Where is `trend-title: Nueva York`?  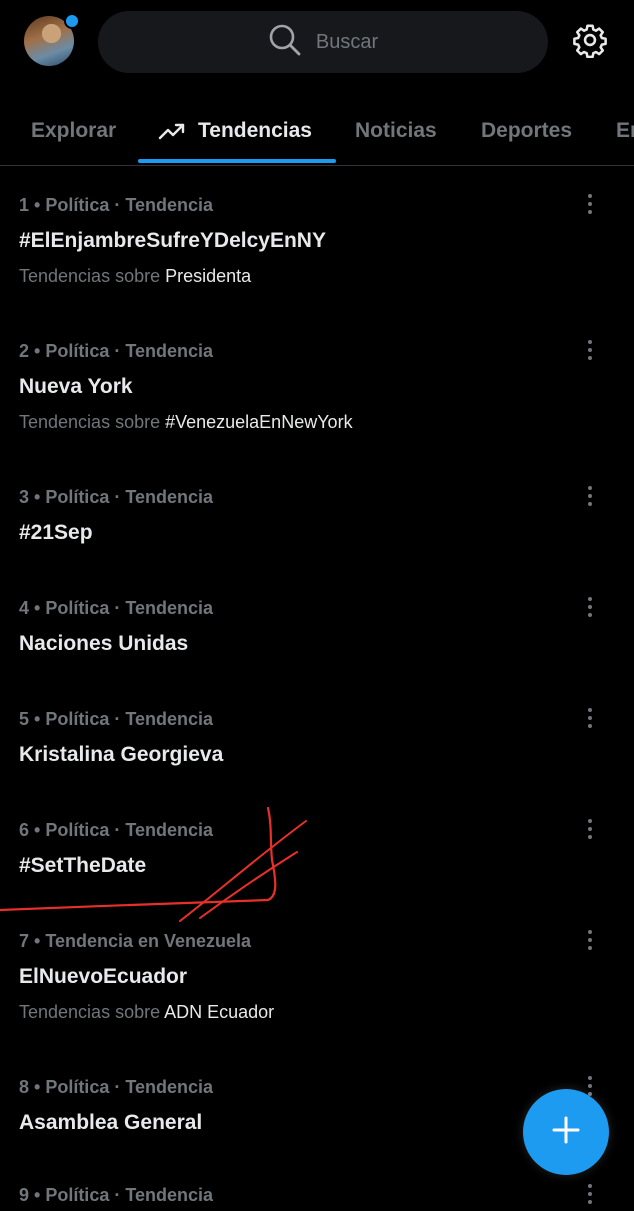 trend-title: Nueva York is located at coordinates (76, 386).